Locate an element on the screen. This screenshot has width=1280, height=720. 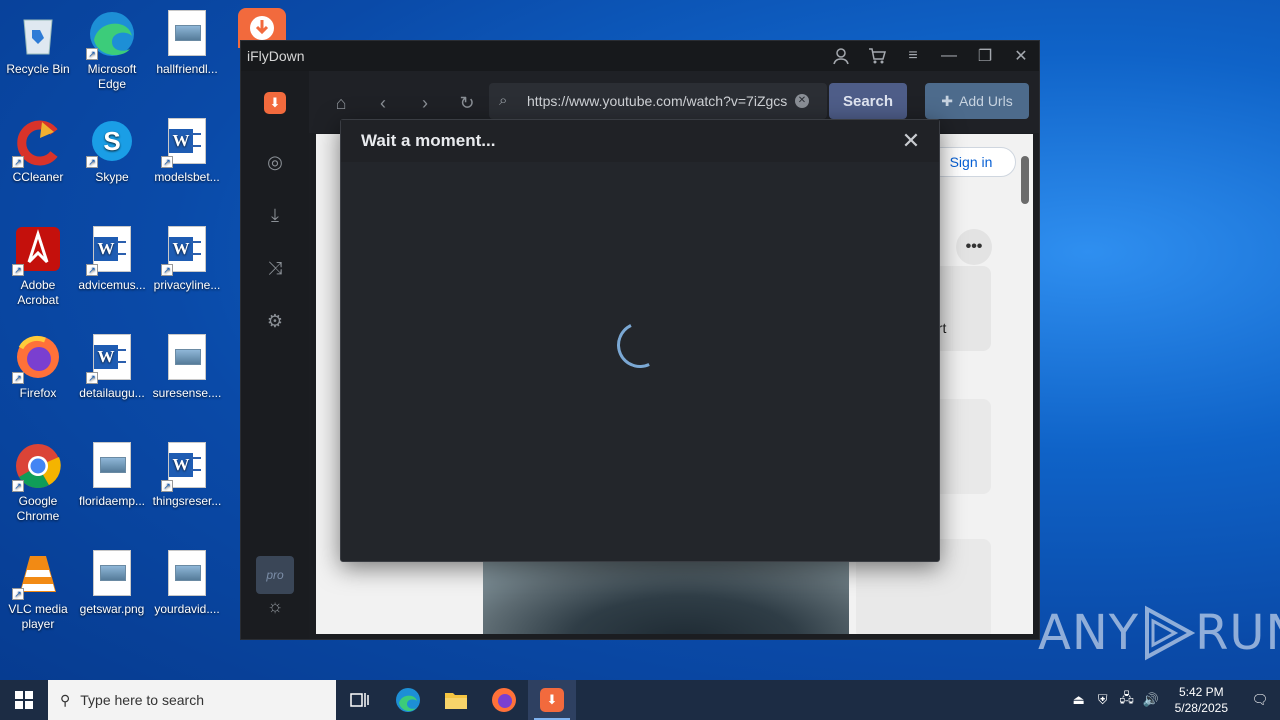
notifications-icon: 🗨 is located at coordinates (1260, 700).